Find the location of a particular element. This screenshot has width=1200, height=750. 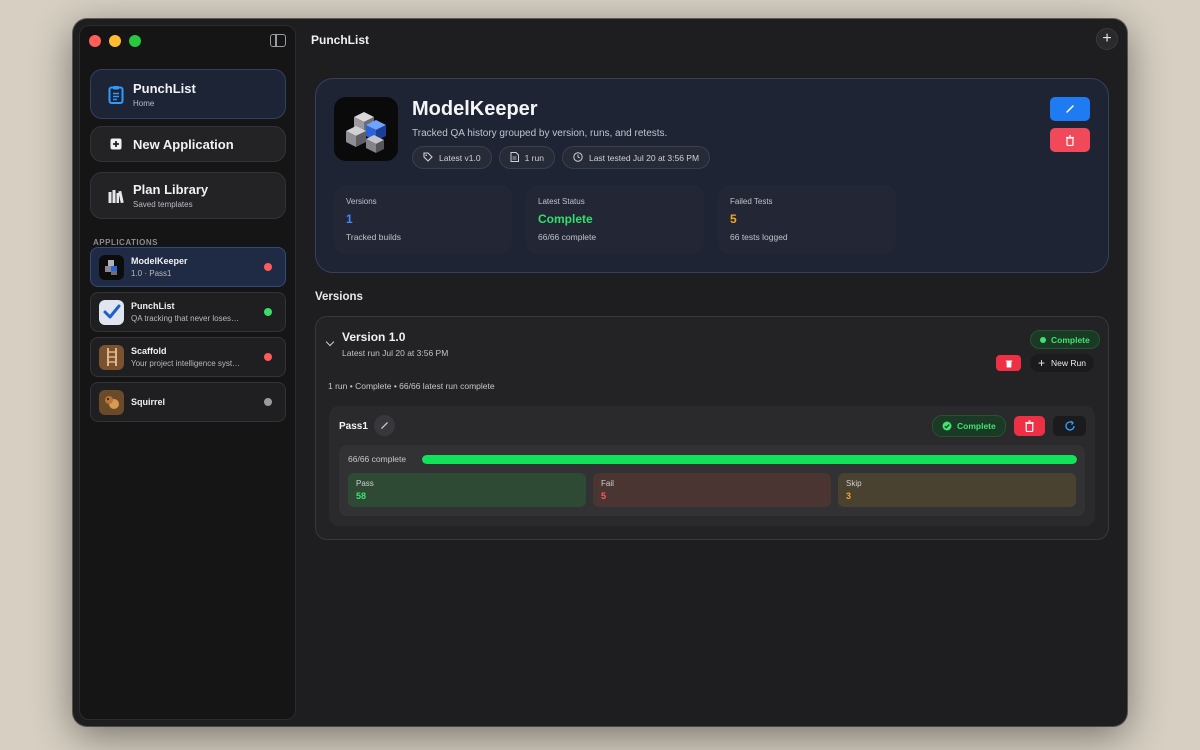

tag-icon is located at coordinates (428, 157).